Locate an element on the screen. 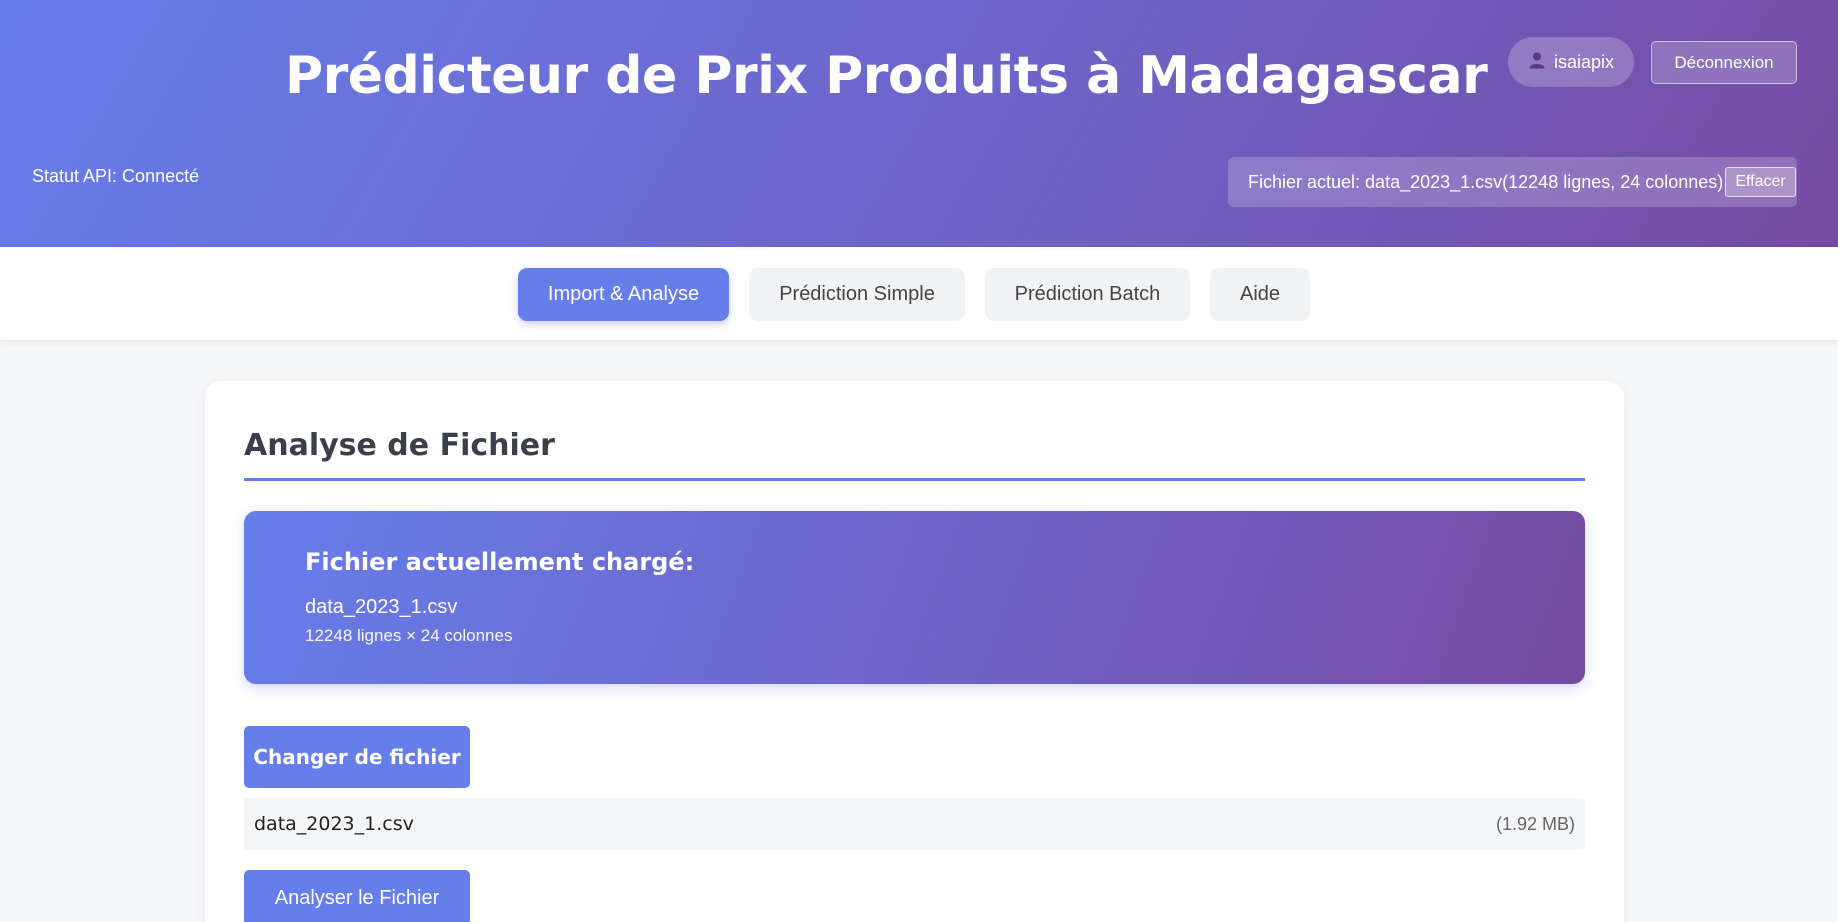 The height and width of the screenshot is (922, 1838). loaded-file-dimensions: 12248 lignes × 24 colonnes is located at coordinates (409, 635).